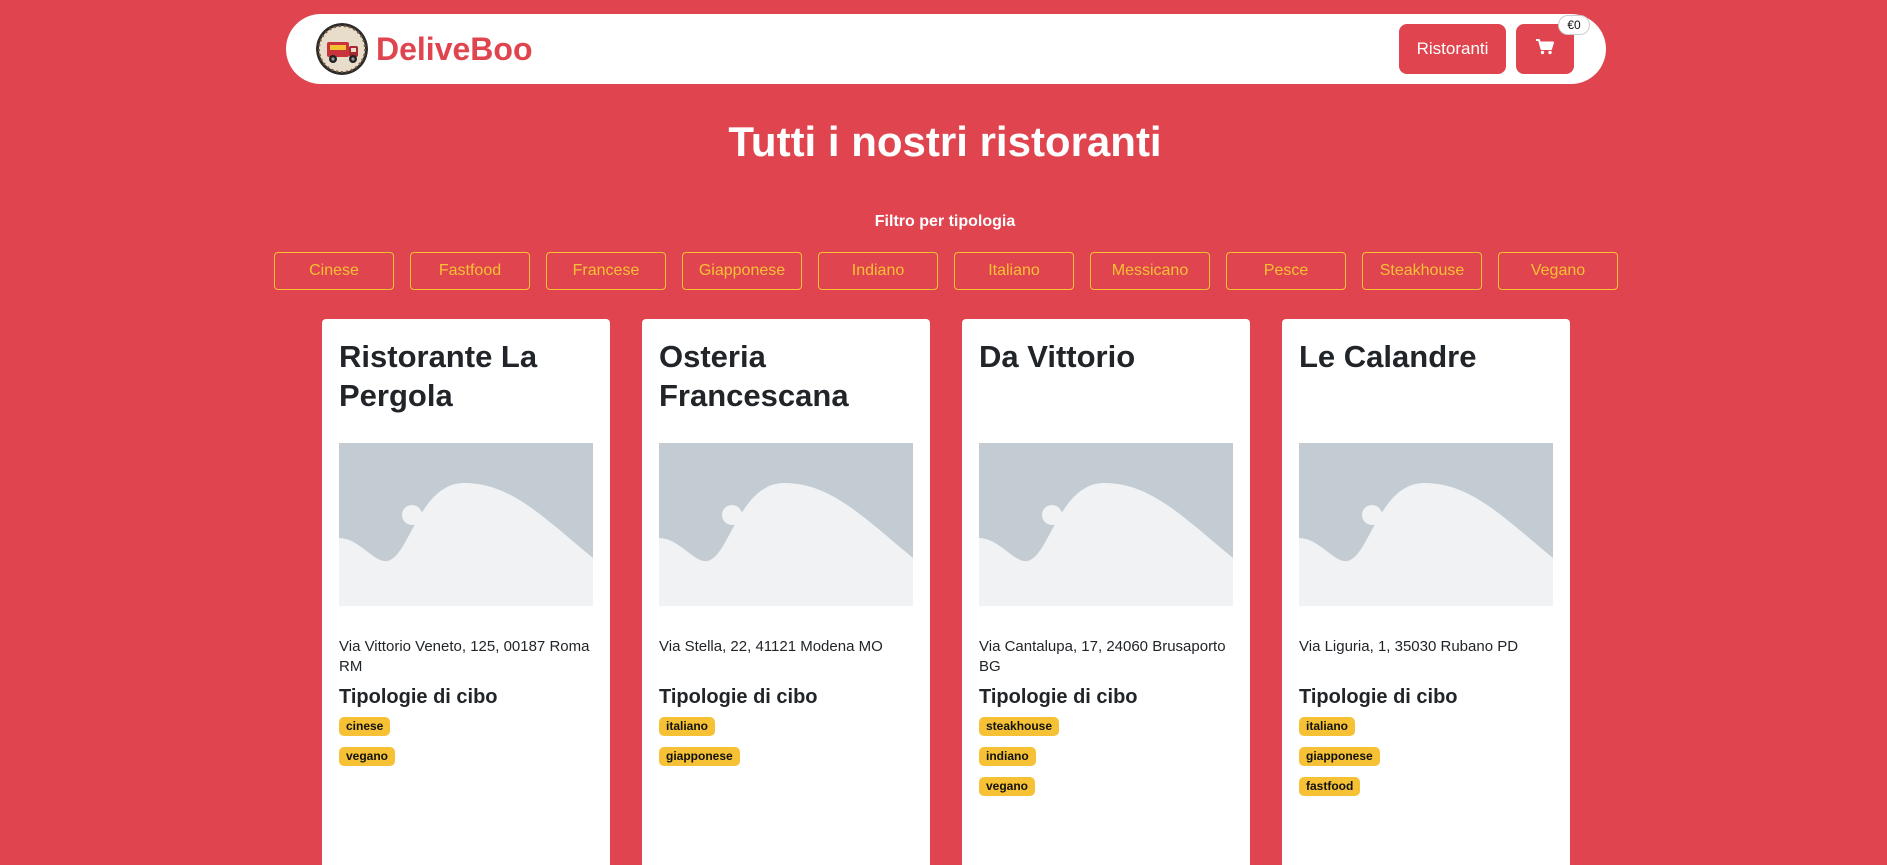 The height and width of the screenshot is (865, 1887). Describe the element at coordinates (334, 271) in the screenshot. I see `filter-cinese-button: Cinese` at that location.